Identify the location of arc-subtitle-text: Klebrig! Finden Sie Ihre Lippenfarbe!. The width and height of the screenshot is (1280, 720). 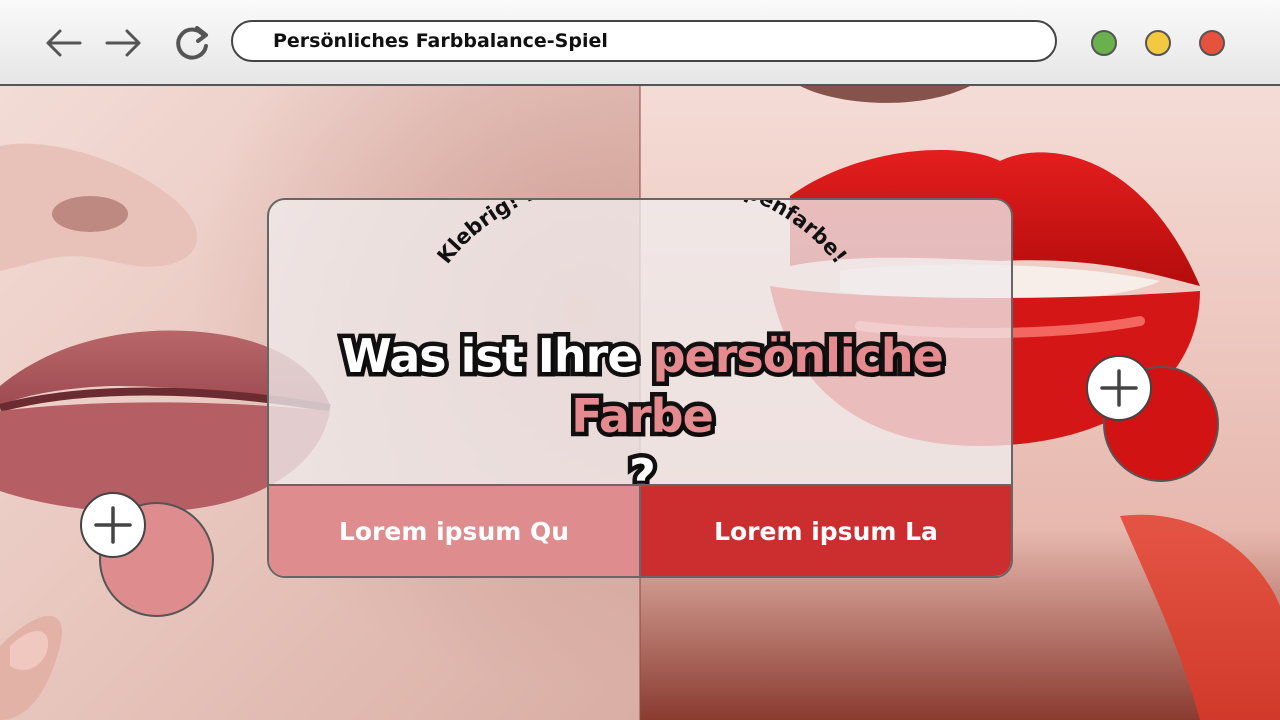
(641, 234).